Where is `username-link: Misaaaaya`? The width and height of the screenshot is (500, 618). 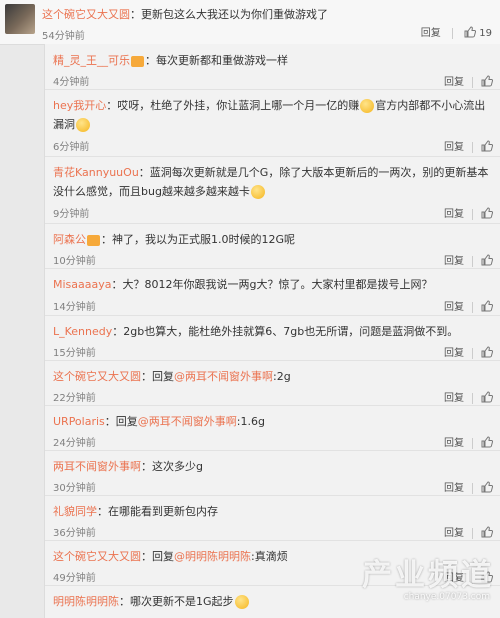 username-link: Misaaaaya is located at coordinates (82, 284).